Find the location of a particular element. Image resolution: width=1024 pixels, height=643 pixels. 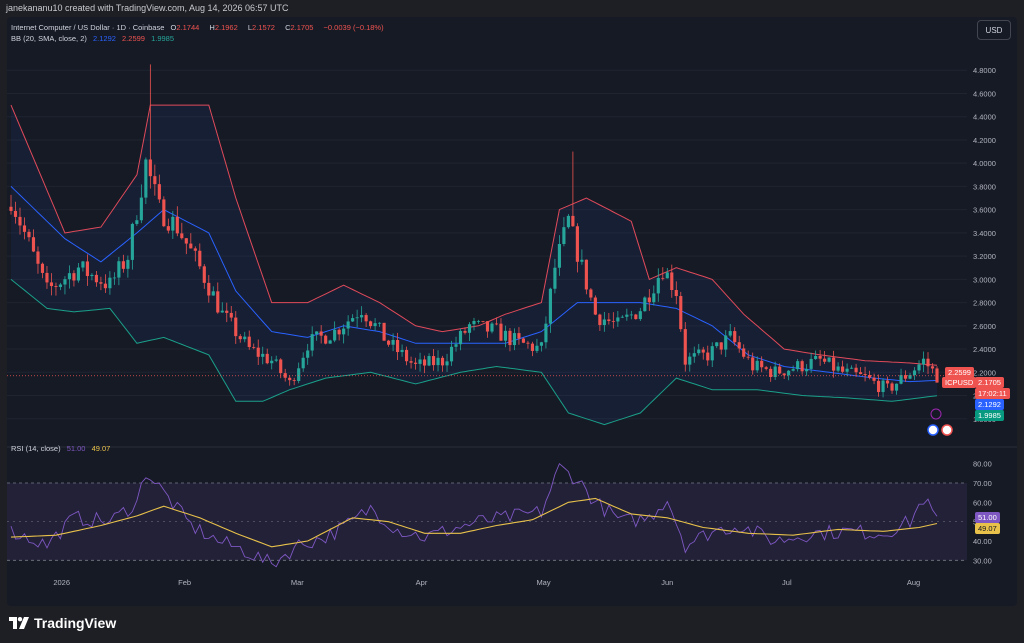

lightning-event-icon is located at coordinates (936, 414).